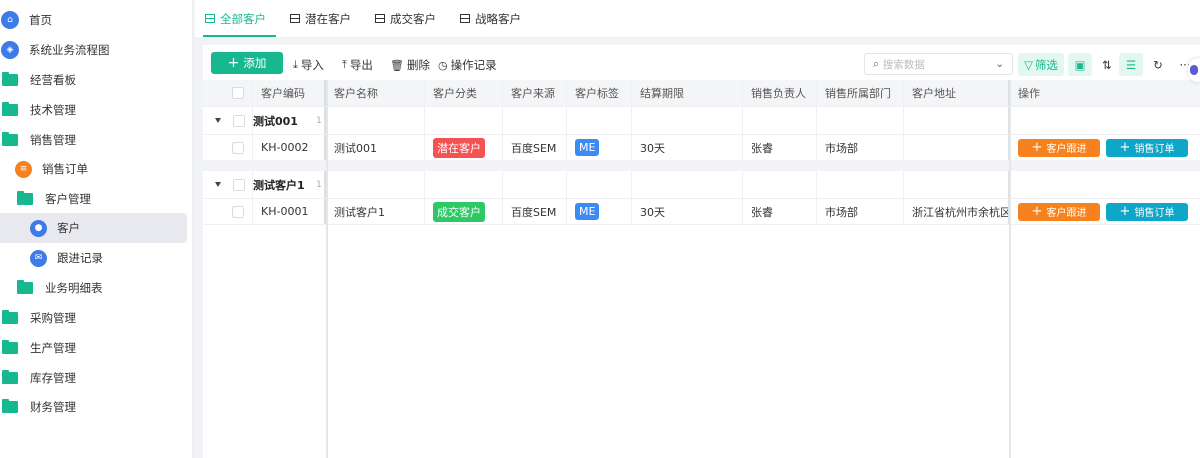  Describe the element at coordinates (38, 258) in the screenshot. I see `mail-icon: ✉` at that location.